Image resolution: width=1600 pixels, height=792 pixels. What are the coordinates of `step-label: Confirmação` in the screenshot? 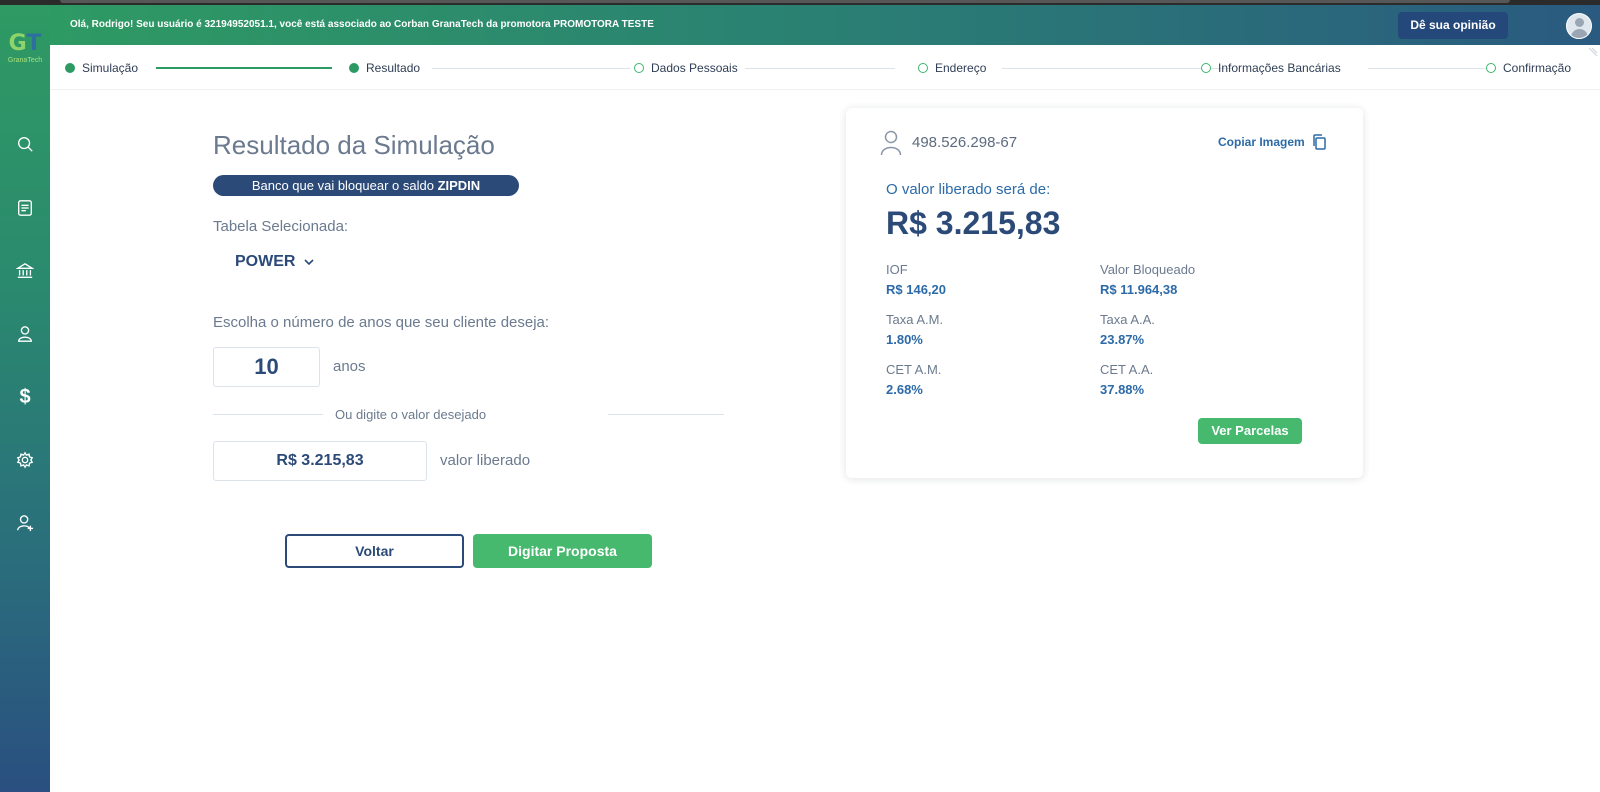 It's located at (1537, 68).